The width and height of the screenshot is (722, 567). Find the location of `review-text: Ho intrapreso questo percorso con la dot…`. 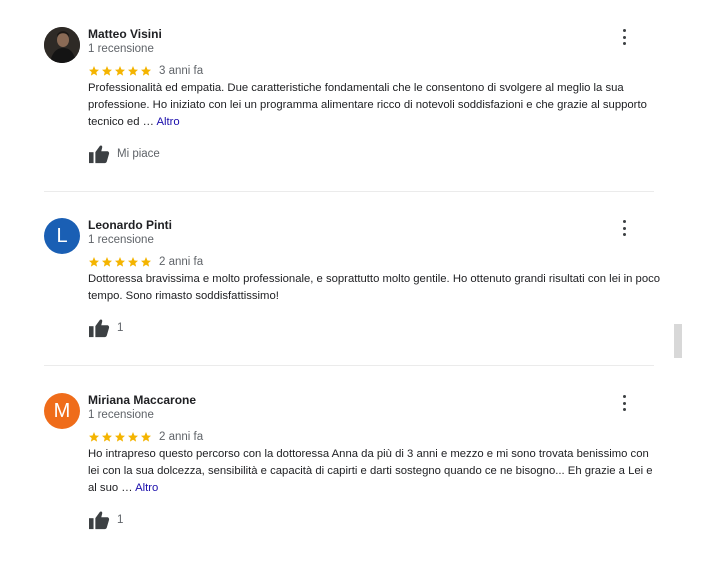

review-text: Ho intrapreso questo percorso con la dot… is located at coordinates (375, 471).